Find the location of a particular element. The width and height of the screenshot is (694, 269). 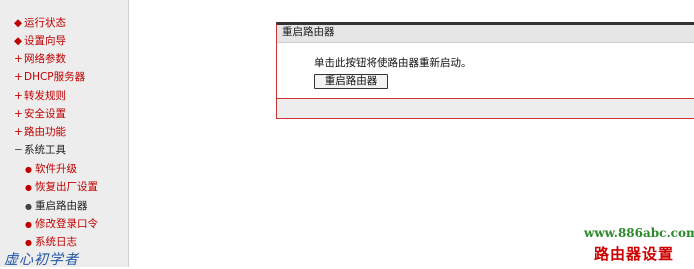

panel-title: 重启路由器 is located at coordinates (485, 34).